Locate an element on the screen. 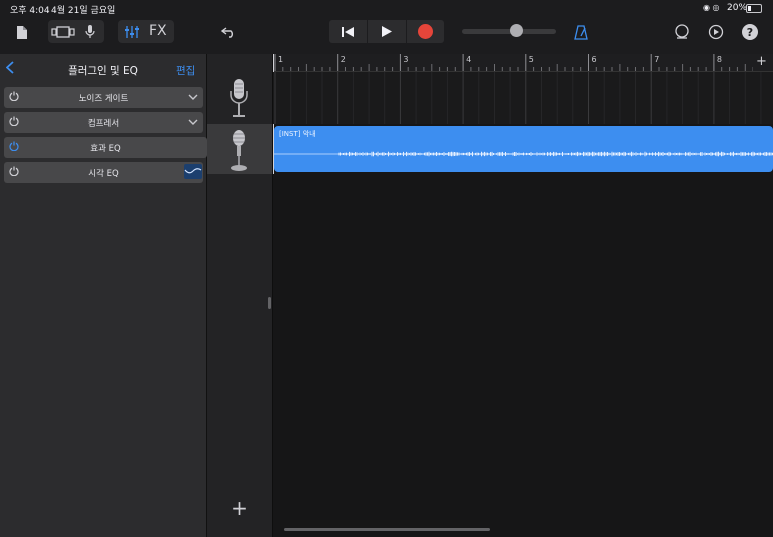 This screenshot has height=537, width=773. plugin-name: 효과 EQ is located at coordinates (105, 148).